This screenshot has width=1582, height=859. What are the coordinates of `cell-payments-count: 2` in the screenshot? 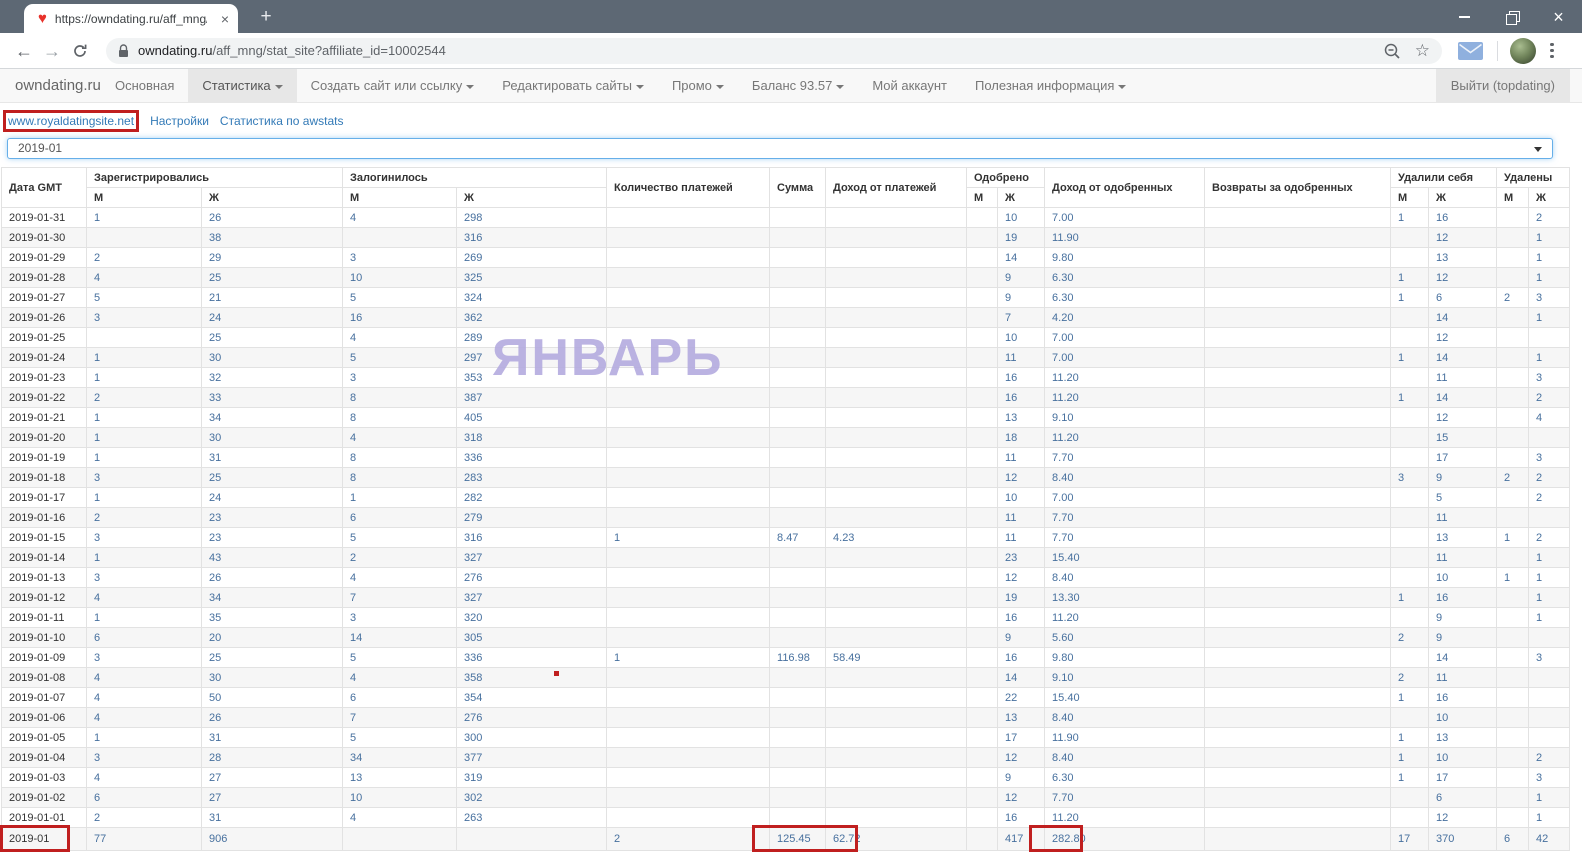 It's located at (688, 839).